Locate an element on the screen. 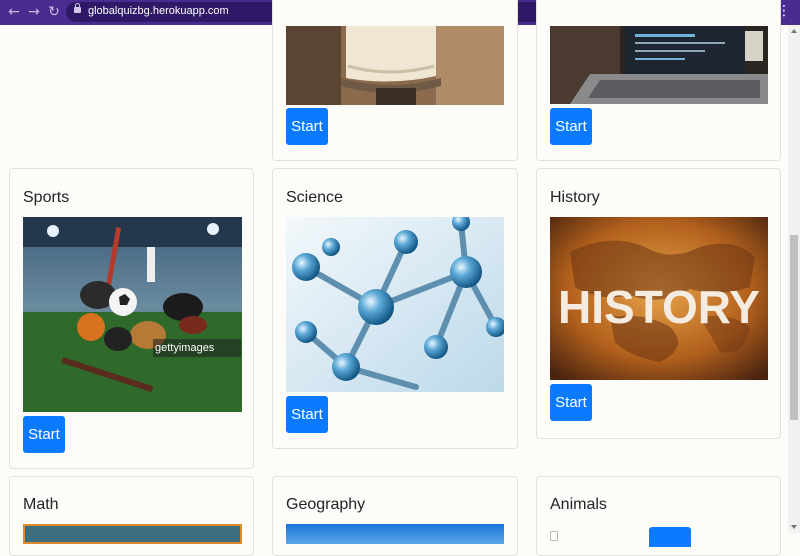 The image size is (800, 556). card-title: History is located at coordinates (575, 197).